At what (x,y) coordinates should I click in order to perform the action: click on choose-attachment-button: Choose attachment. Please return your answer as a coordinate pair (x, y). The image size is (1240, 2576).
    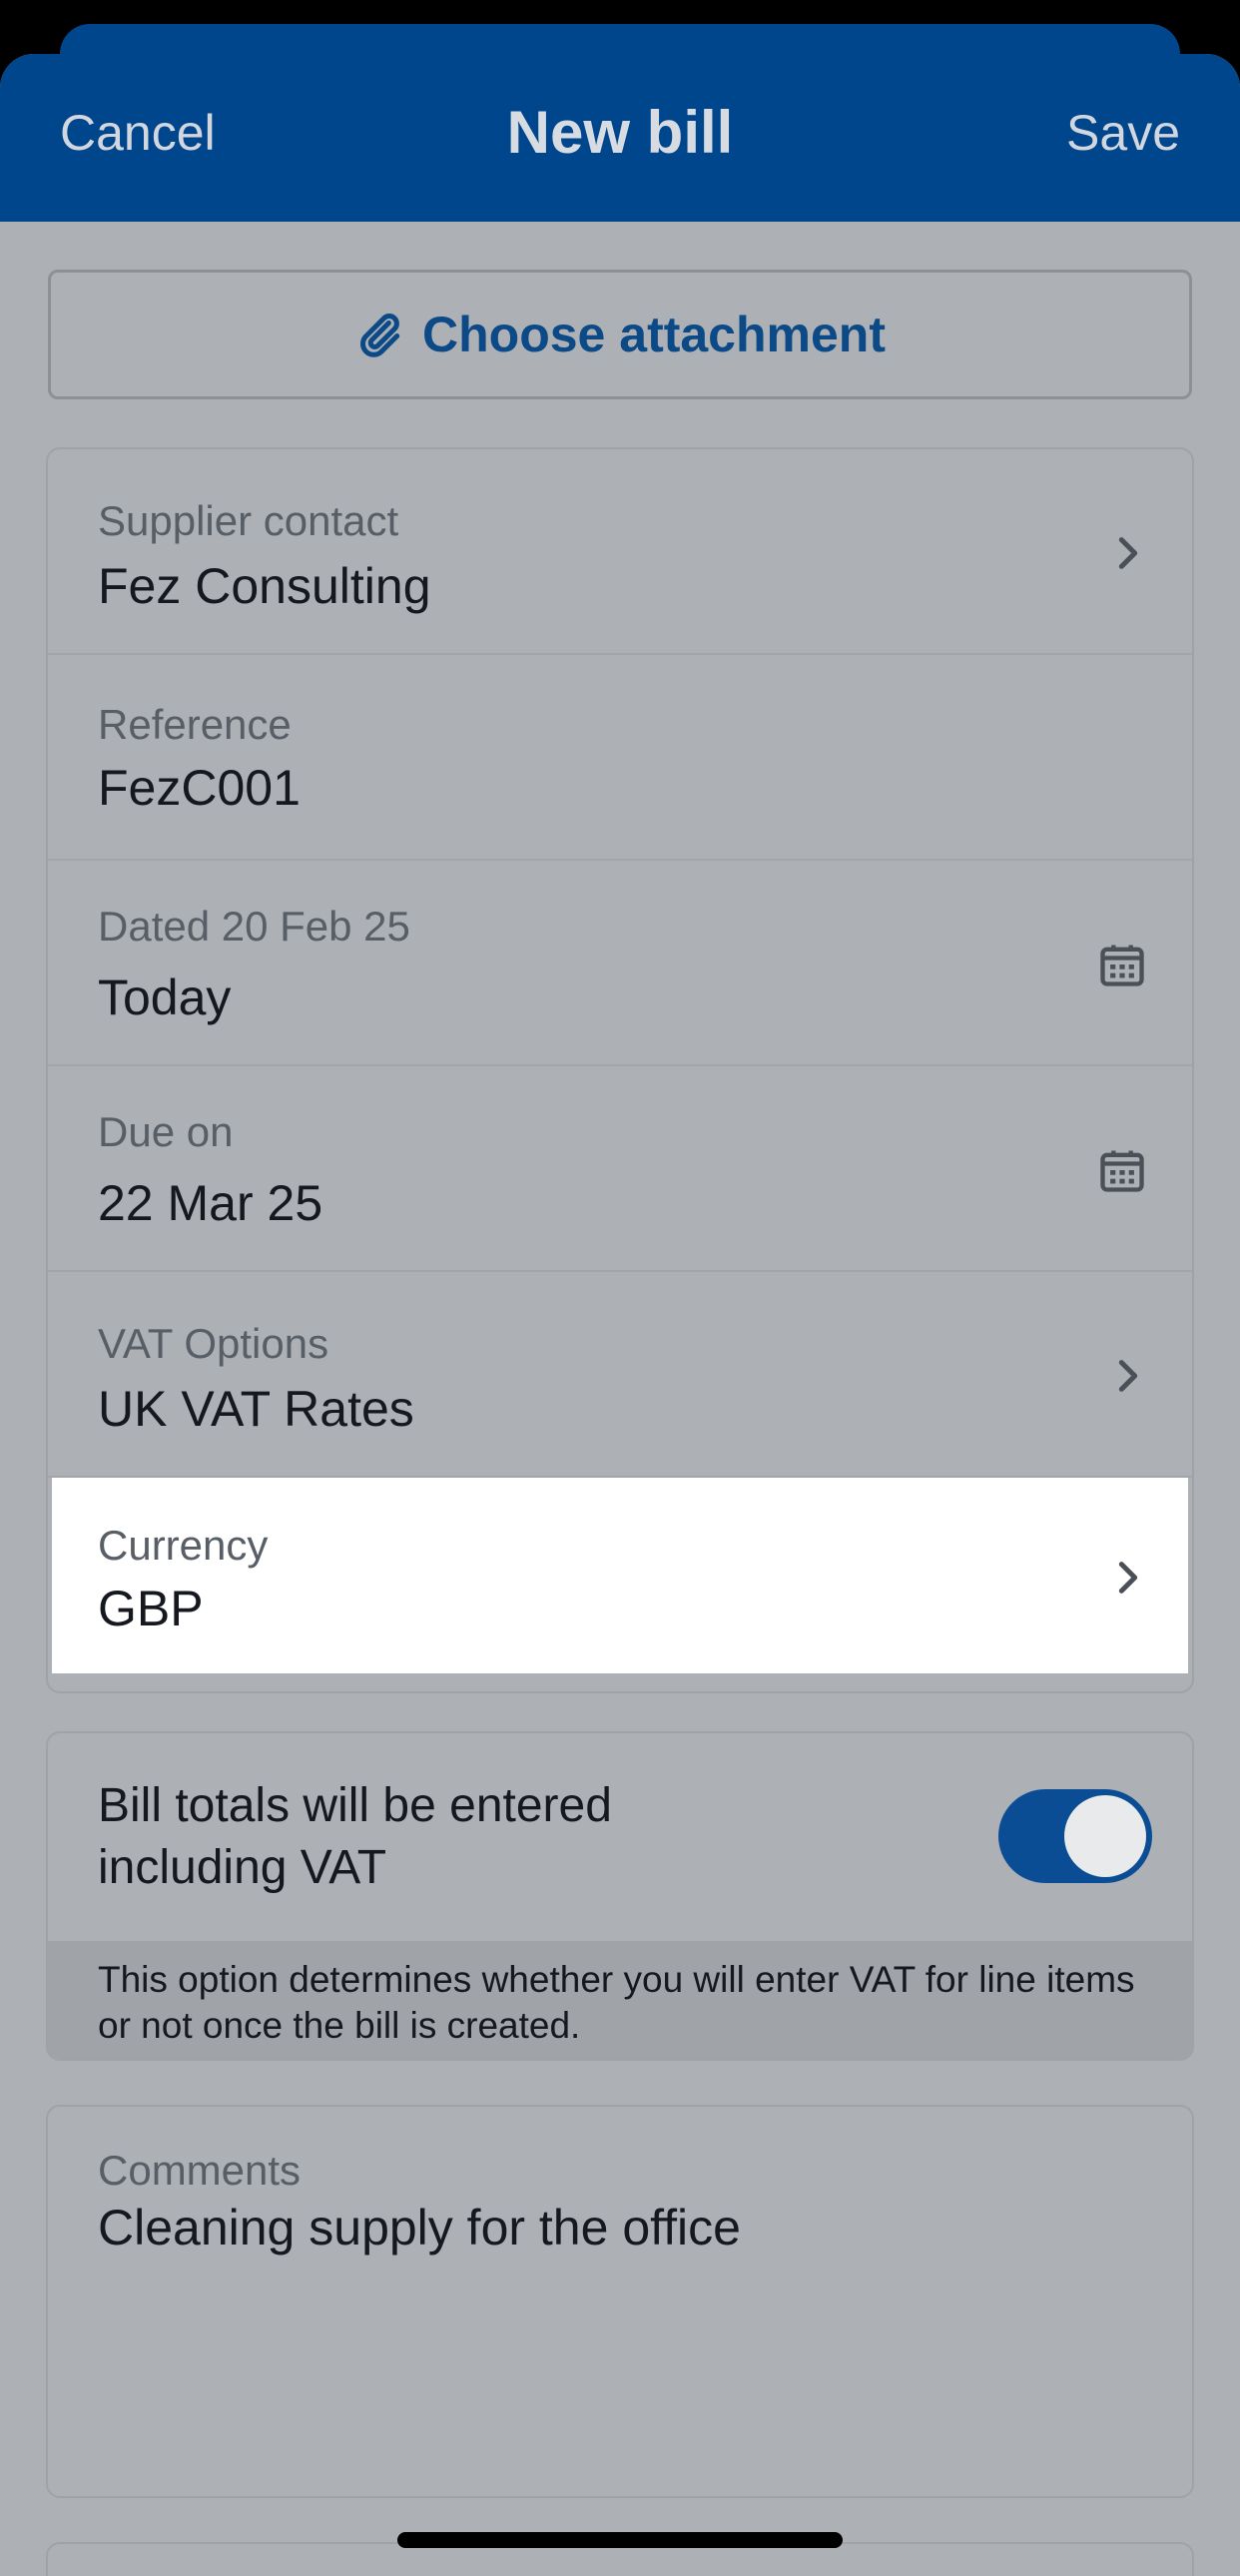
    Looking at the image, I should click on (620, 334).